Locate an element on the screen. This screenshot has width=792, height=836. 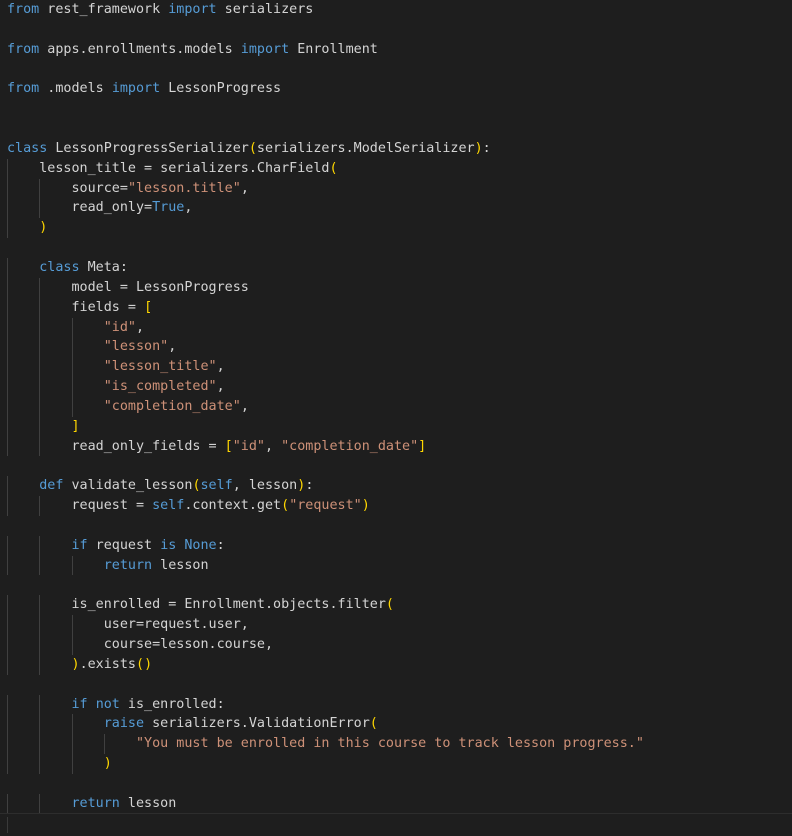
code-text: ] is located at coordinates (75, 426).